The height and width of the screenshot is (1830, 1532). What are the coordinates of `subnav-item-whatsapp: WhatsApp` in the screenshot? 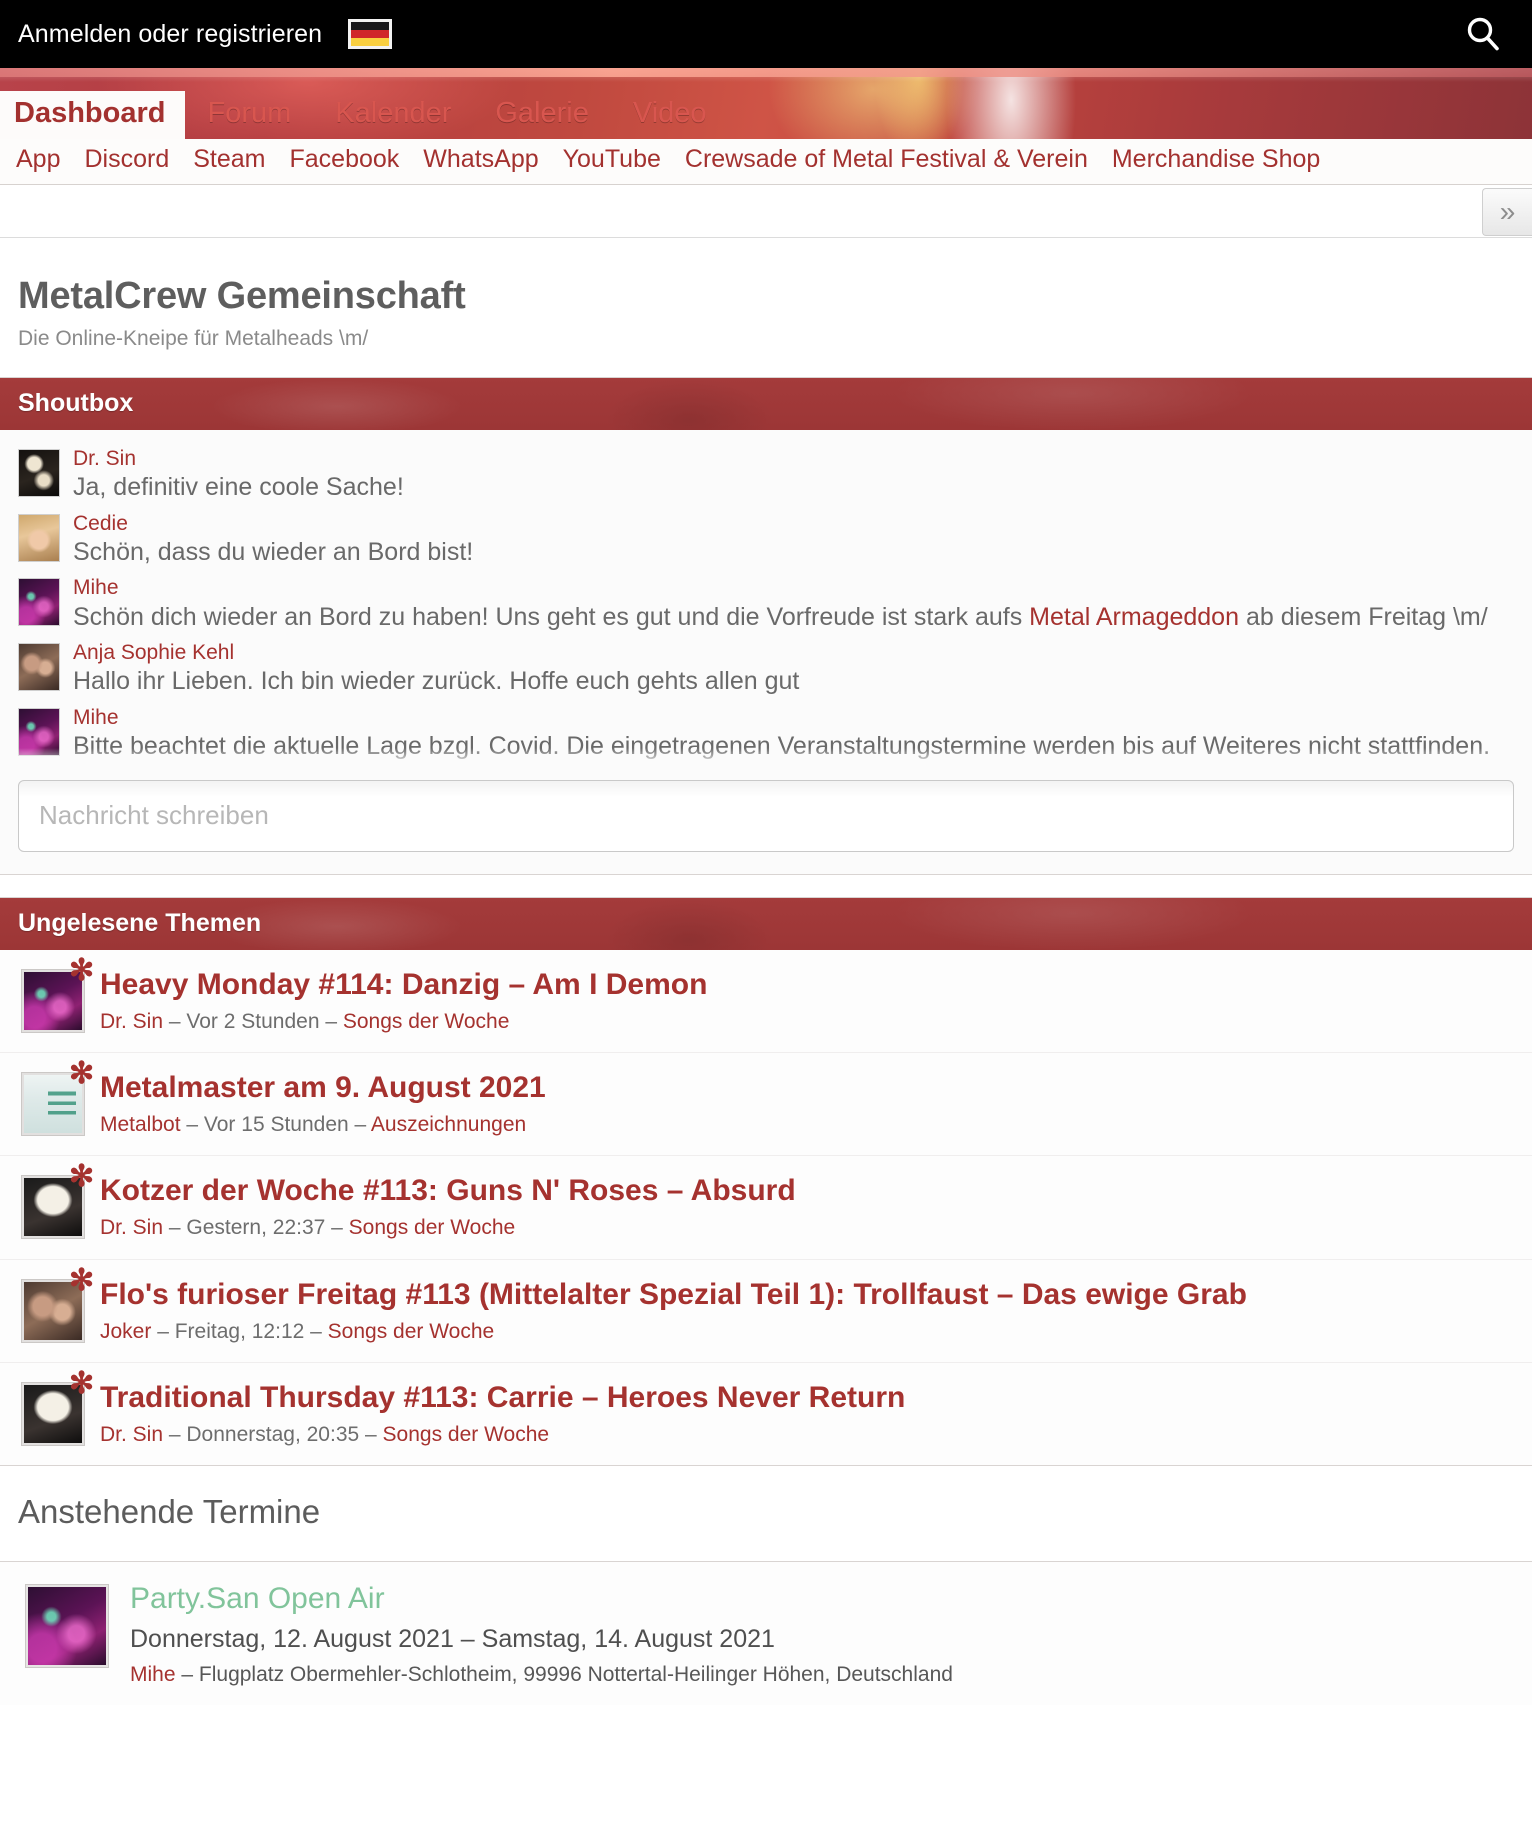 It's located at (480, 159).